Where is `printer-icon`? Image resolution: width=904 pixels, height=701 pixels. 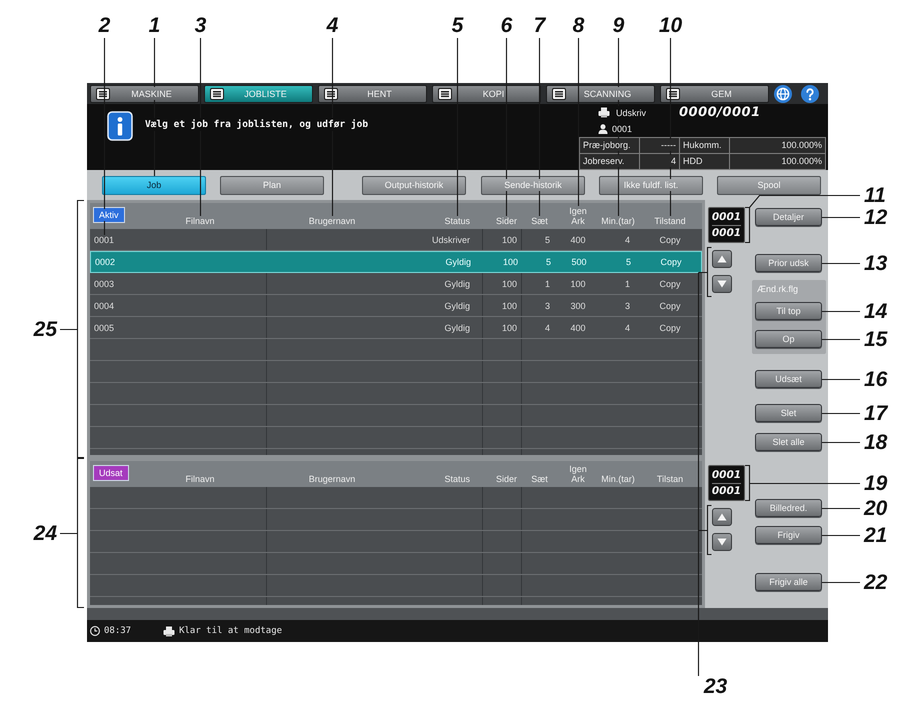 printer-icon is located at coordinates (604, 112).